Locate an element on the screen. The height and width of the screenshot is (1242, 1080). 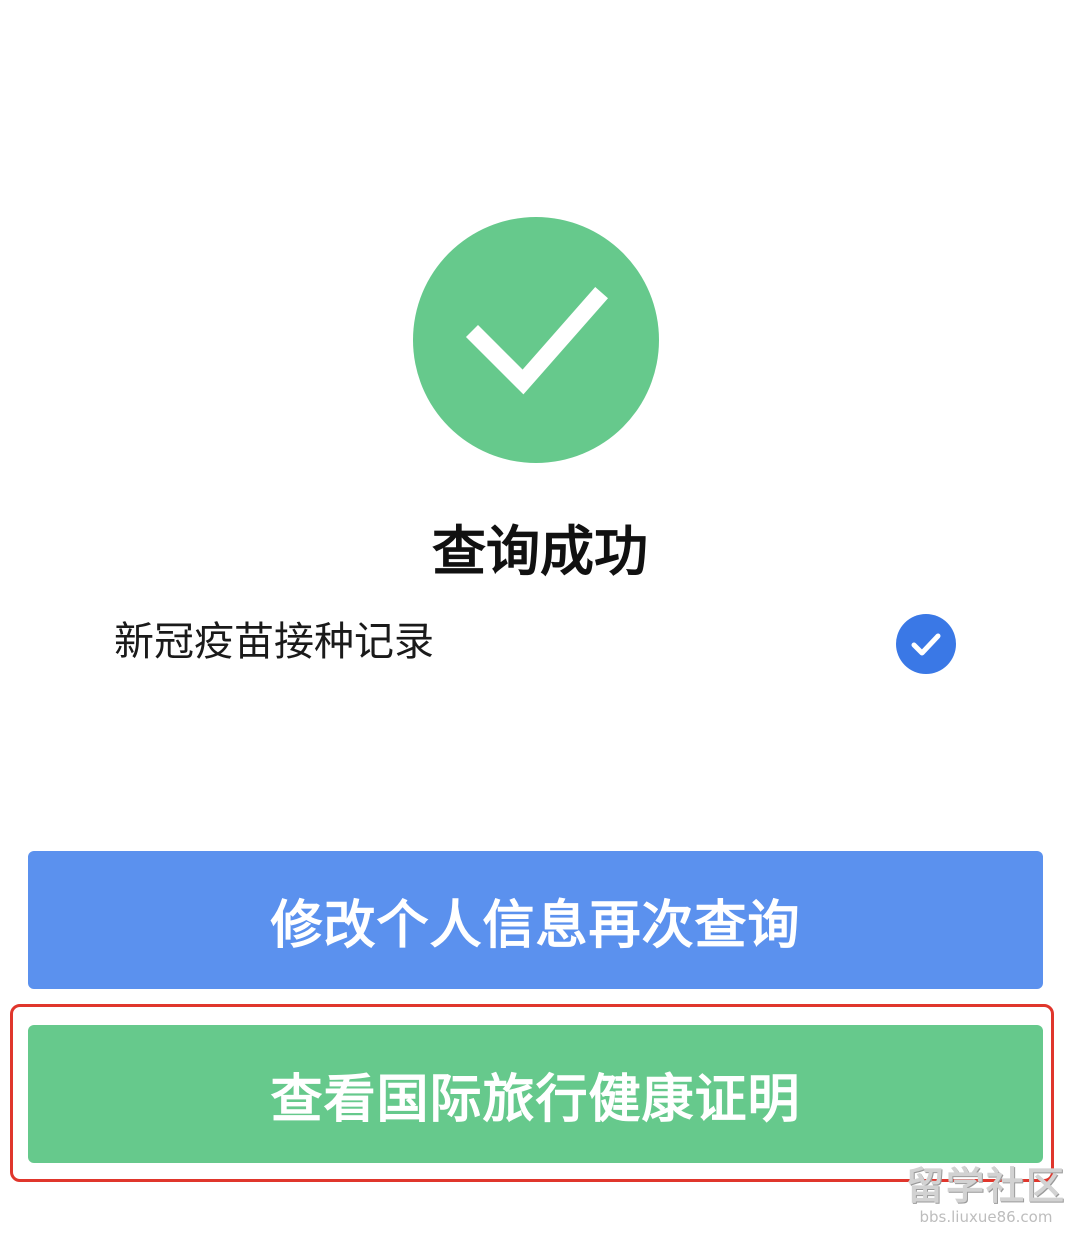
vaccination-record-label: 新冠疫苗接种记录 is located at coordinates (274, 642).